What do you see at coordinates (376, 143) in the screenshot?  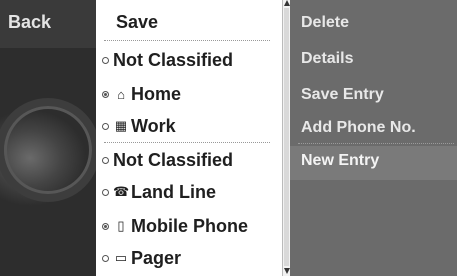 I see `menu-separator` at bounding box center [376, 143].